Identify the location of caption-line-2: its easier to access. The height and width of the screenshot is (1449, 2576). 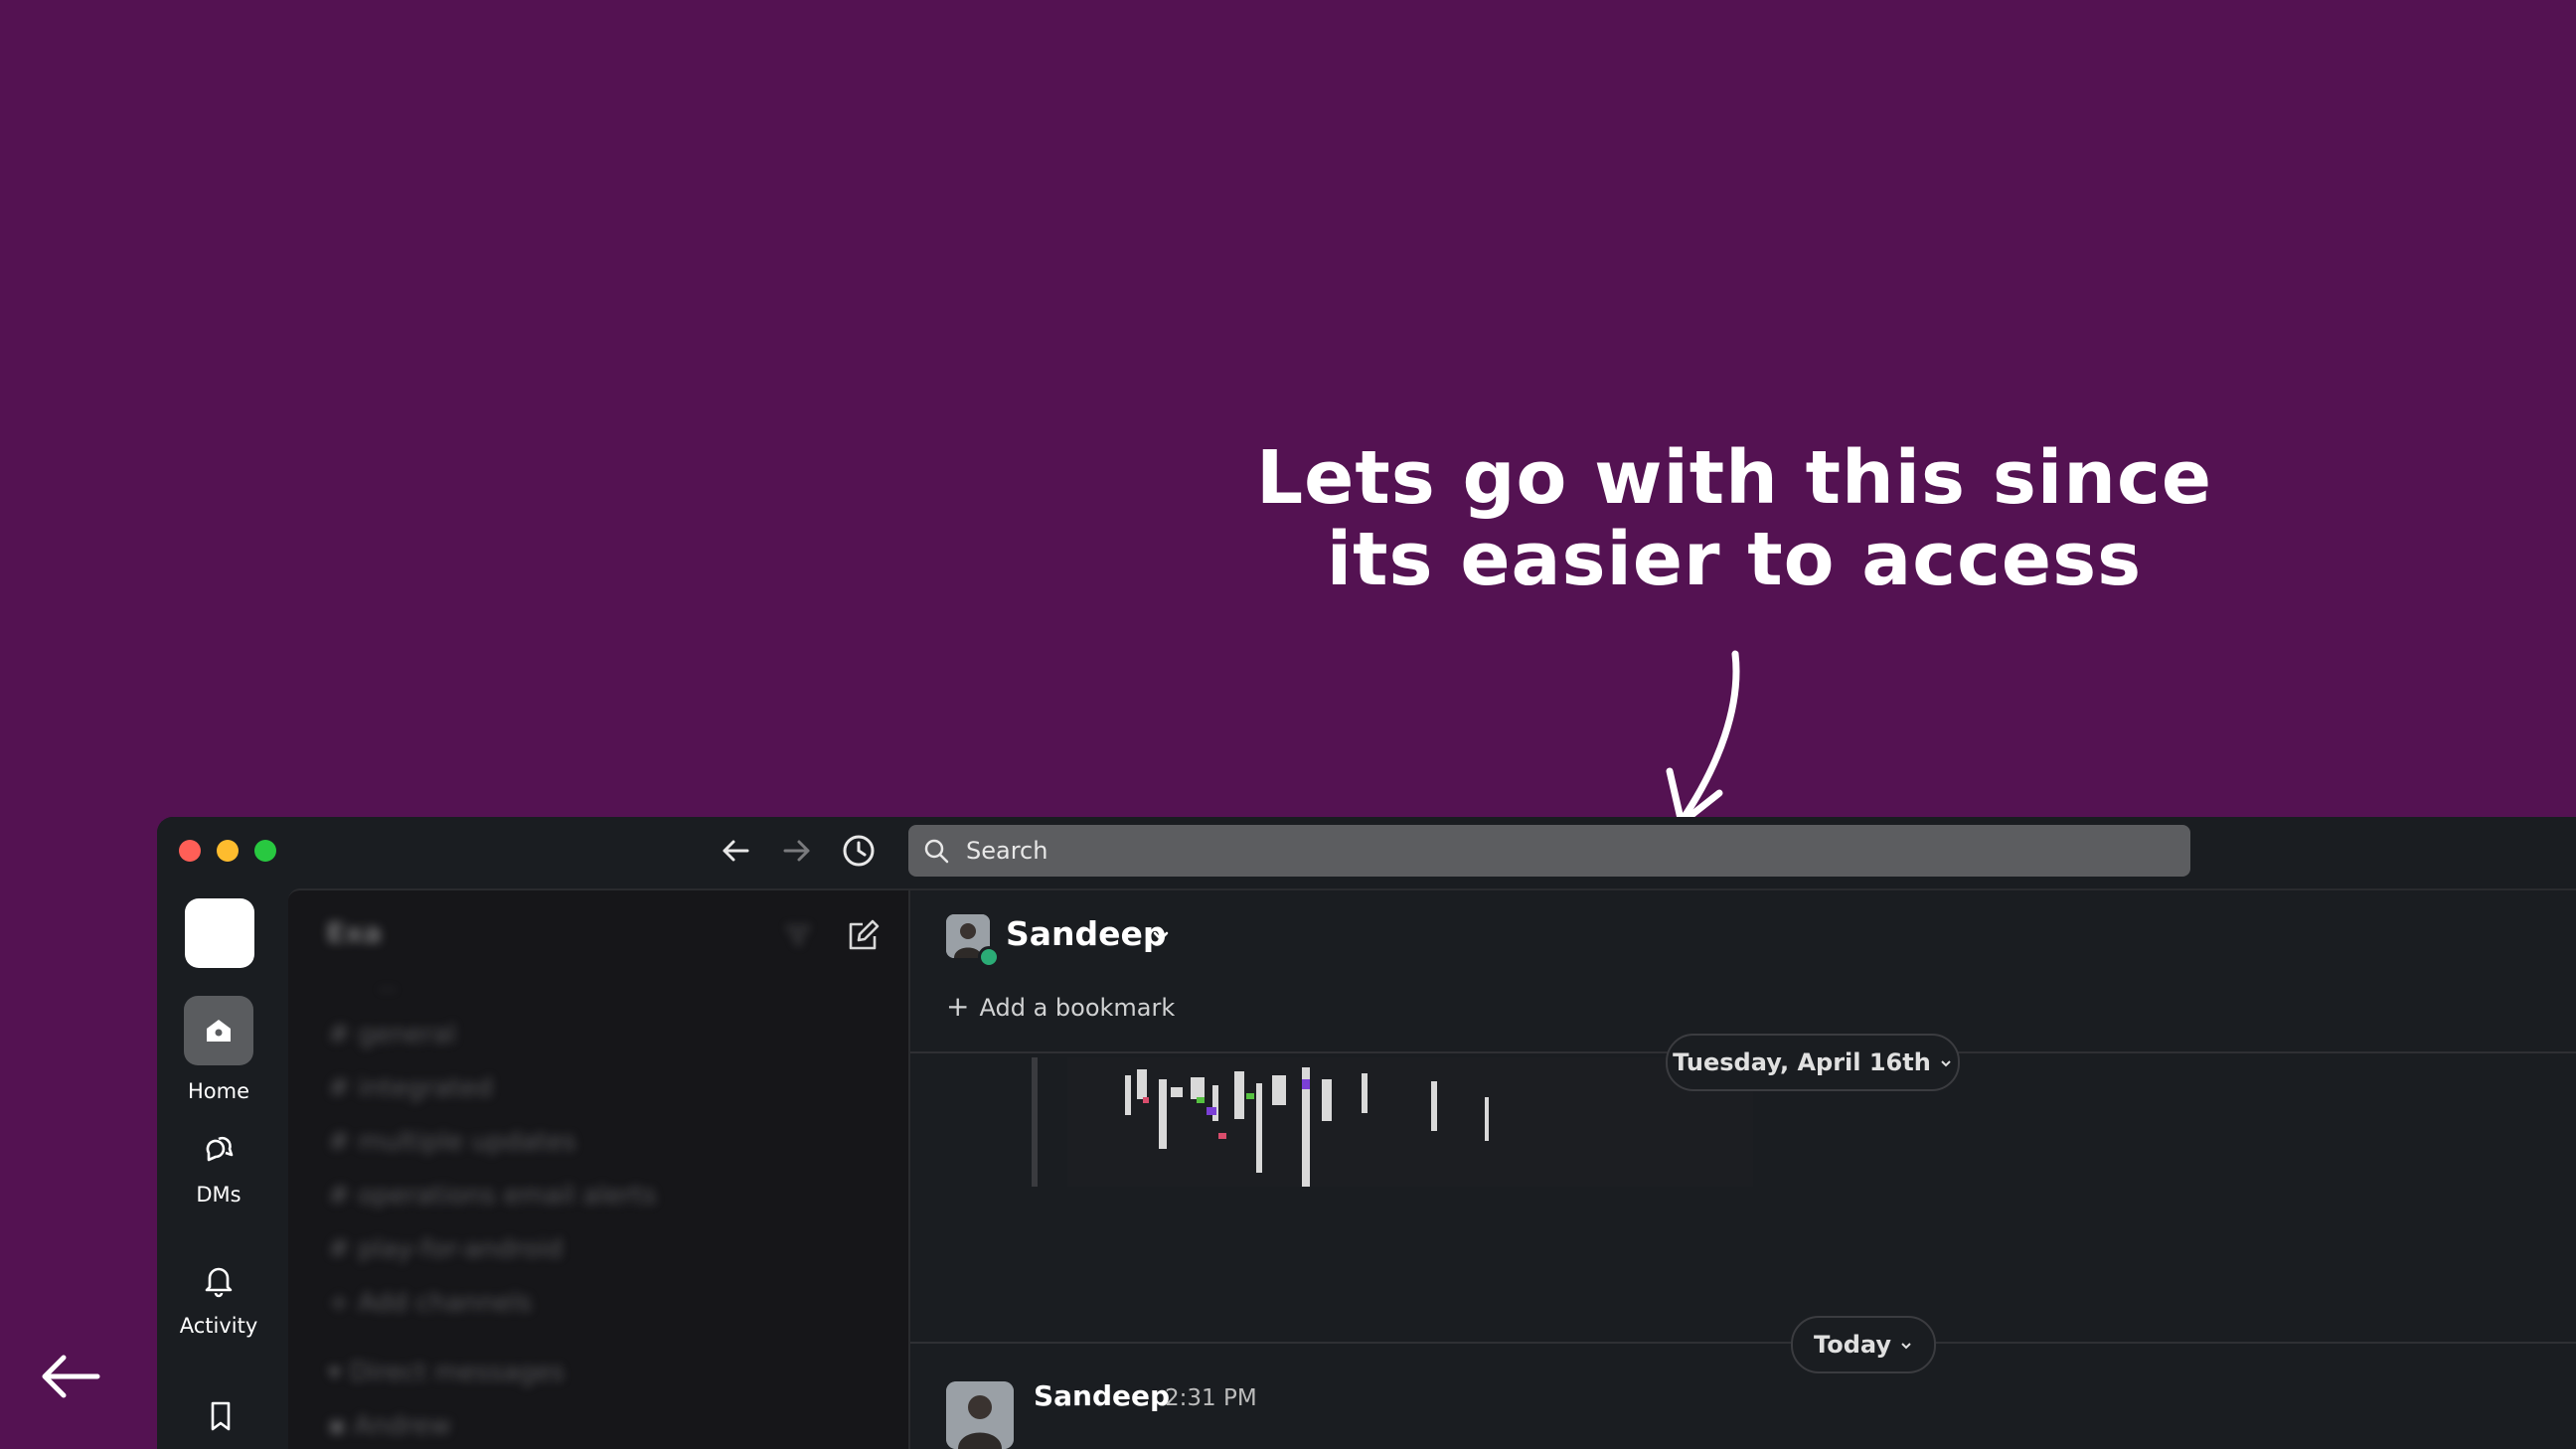
(1734, 559).